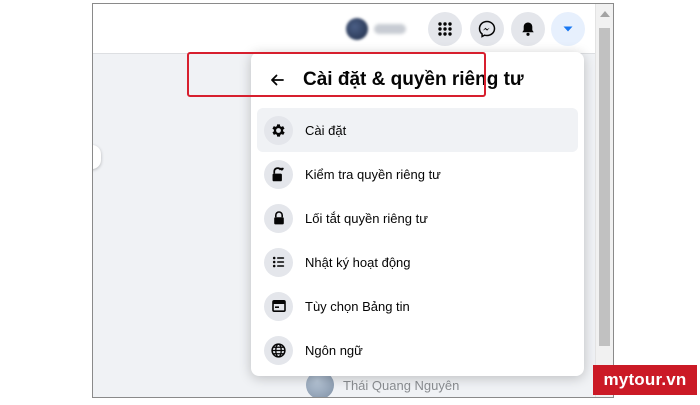 The width and height of the screenshot is (700, 405). I want to click on menu-item-privacy-checkup: Kiểm tra quyền riêng tư, so click(417, 174).